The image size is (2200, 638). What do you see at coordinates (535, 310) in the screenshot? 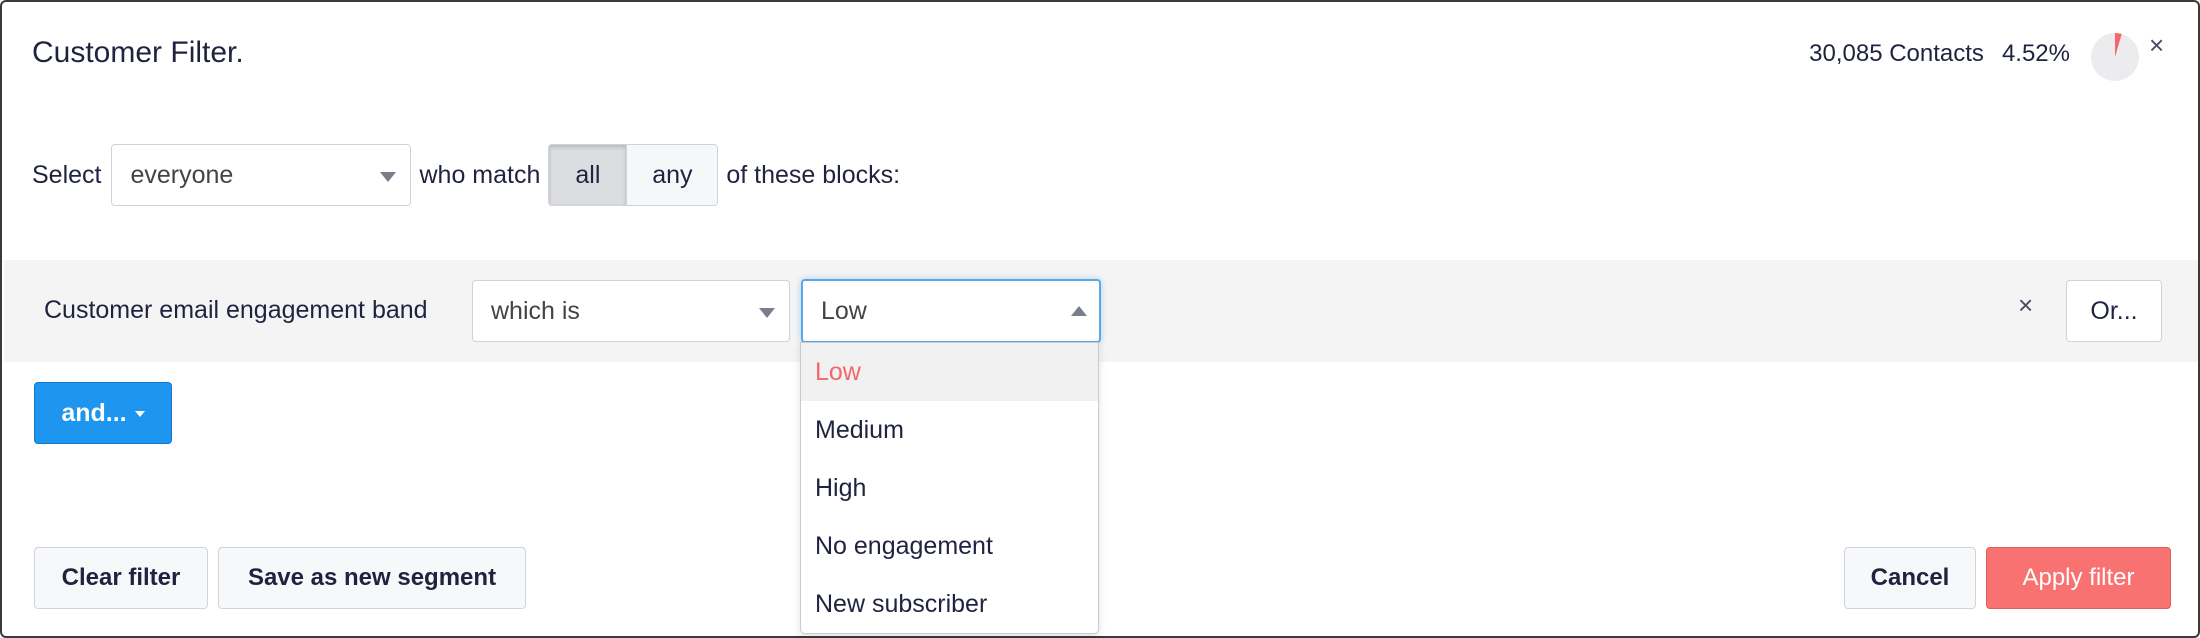
I see `operator-select-value: which is` at bounding box center [535, 310].